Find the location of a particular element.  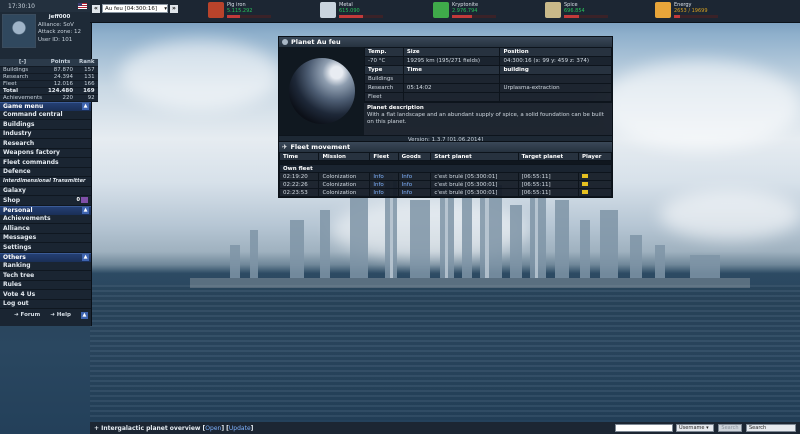

resource-kryptonite: Kryptonite 2.976.794 is located at coordinates (464, 11).